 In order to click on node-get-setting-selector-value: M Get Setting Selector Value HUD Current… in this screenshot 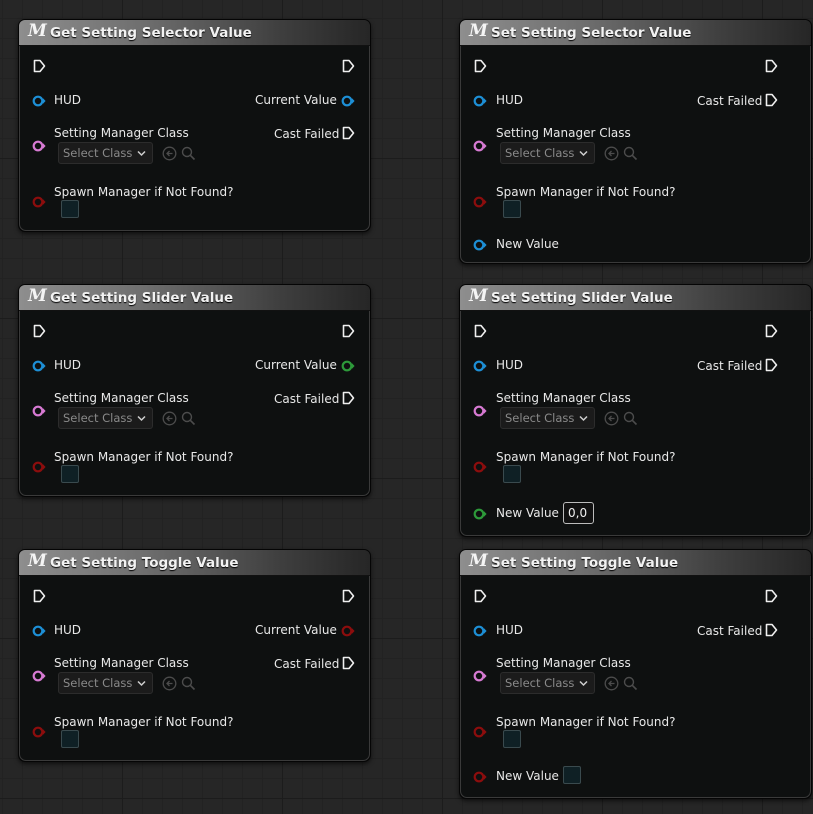, I will do `click(194, 125)`.